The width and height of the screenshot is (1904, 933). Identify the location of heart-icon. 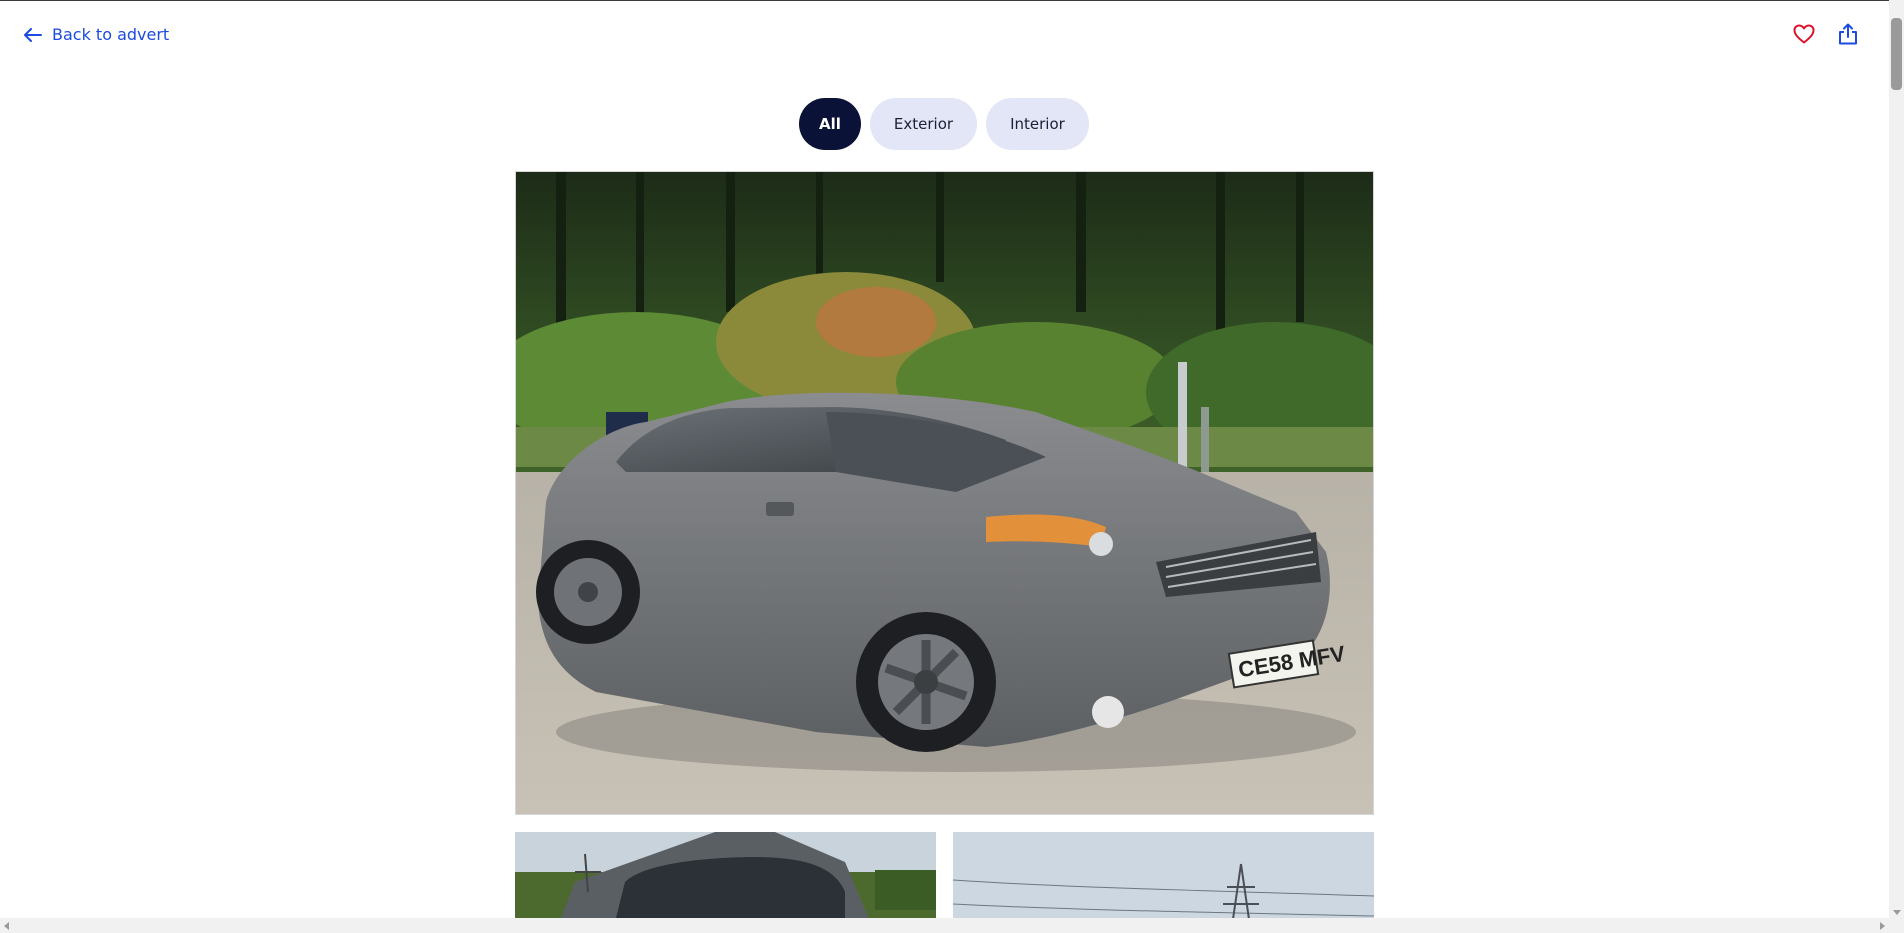
(1804, 36).